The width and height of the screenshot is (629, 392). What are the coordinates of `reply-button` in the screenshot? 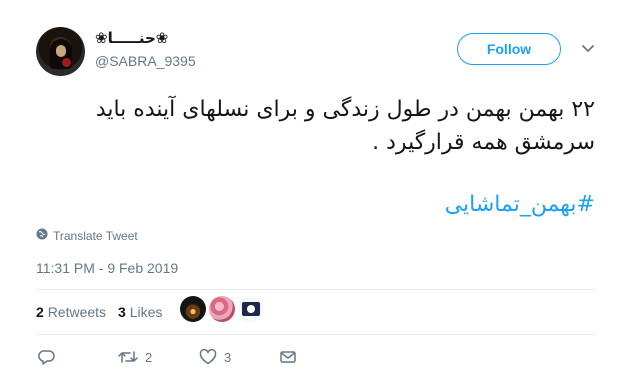 It's located at (47, 357).